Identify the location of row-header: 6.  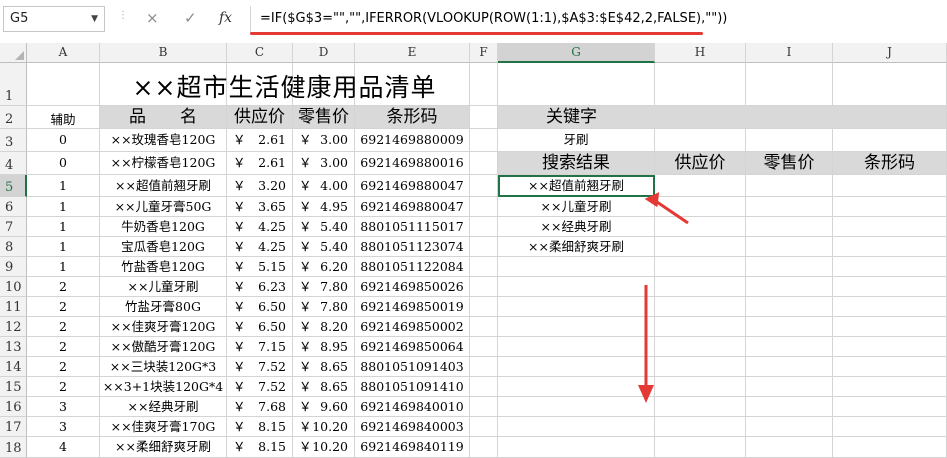
(13, 207).